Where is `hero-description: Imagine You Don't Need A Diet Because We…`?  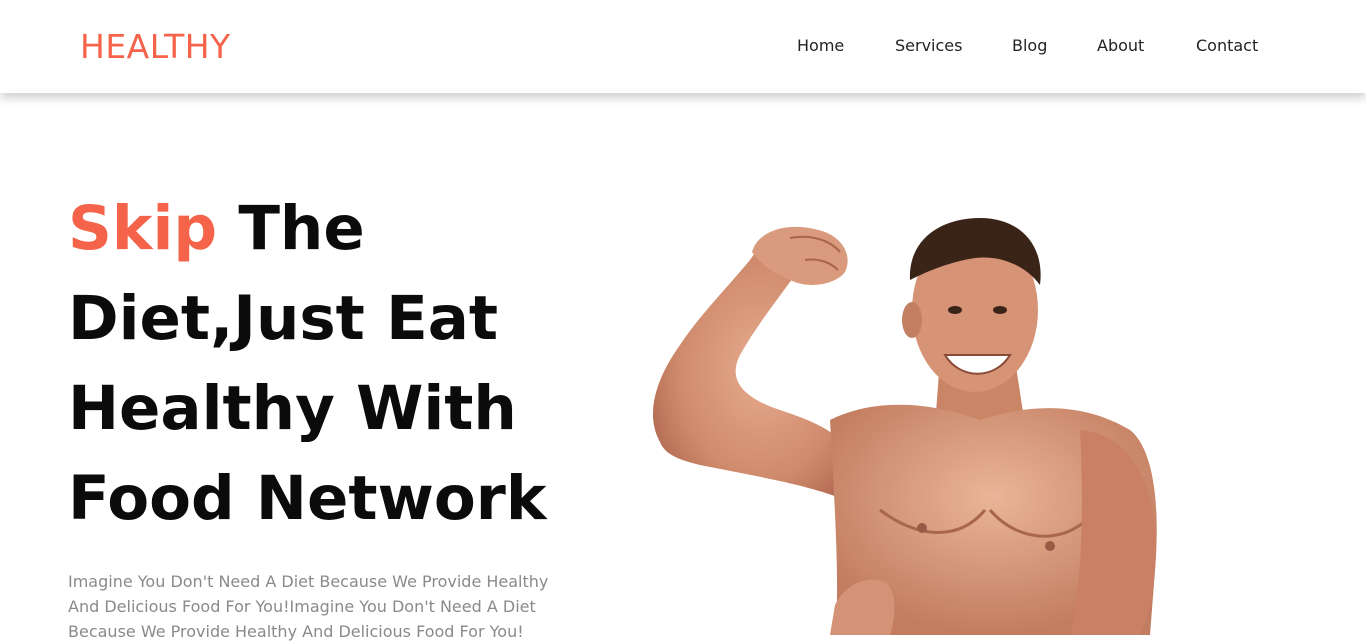
hero-description: Imagine You Don't Need A Diet Because We… is located at coordinates (308, 606).